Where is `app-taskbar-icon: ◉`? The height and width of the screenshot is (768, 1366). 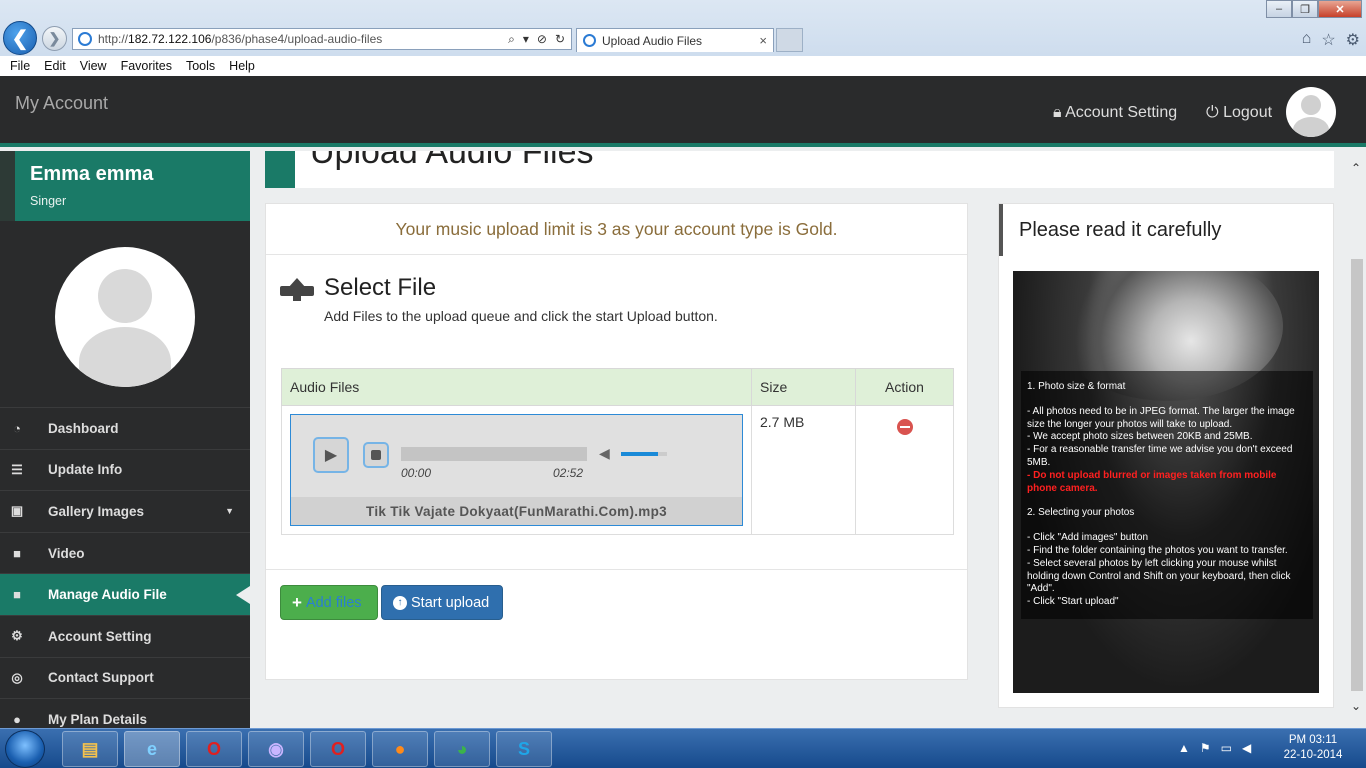 app-taskbar-icon: ◉ is located at coordinates (276, 749).